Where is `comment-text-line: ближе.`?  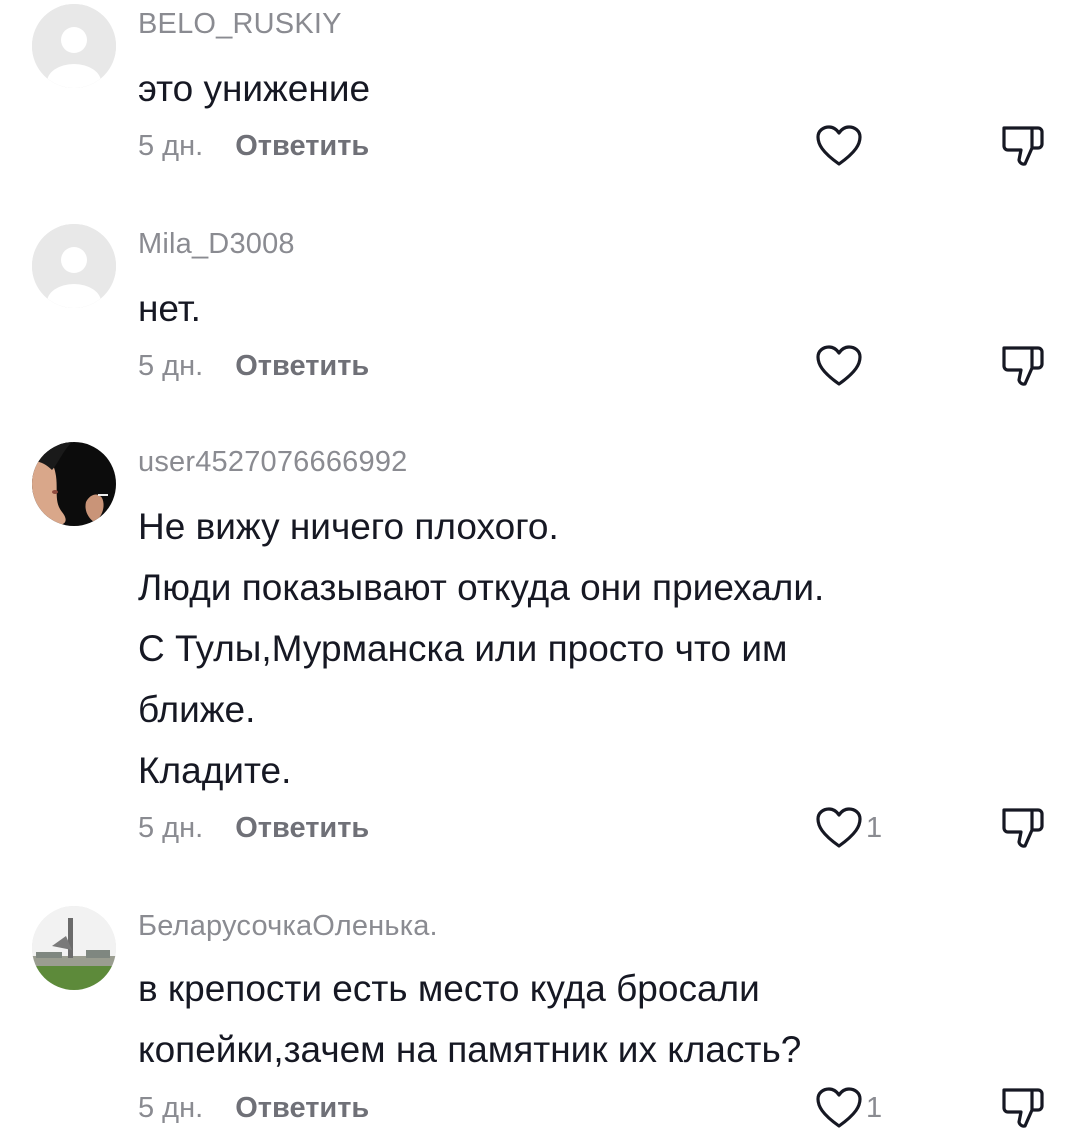
comment-text-line: ближе. is located at coordinates (197, 709).